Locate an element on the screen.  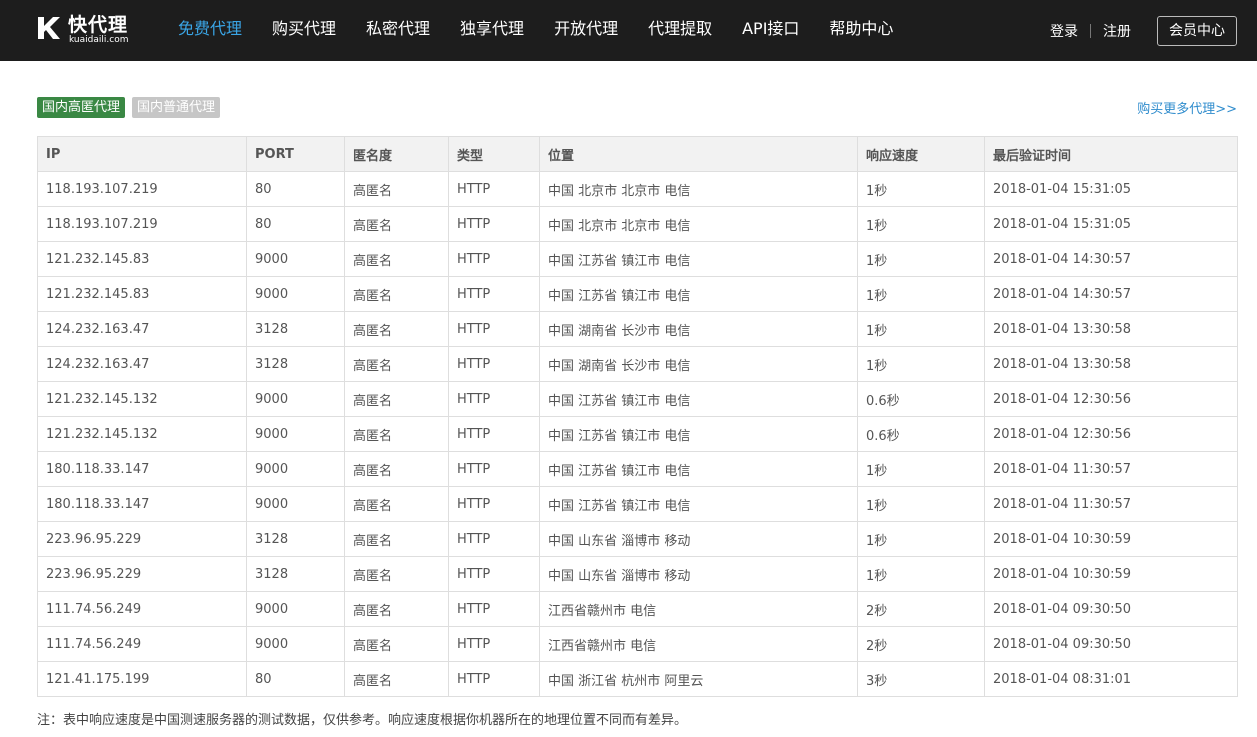
divider is located at coordinates (1090, 30).